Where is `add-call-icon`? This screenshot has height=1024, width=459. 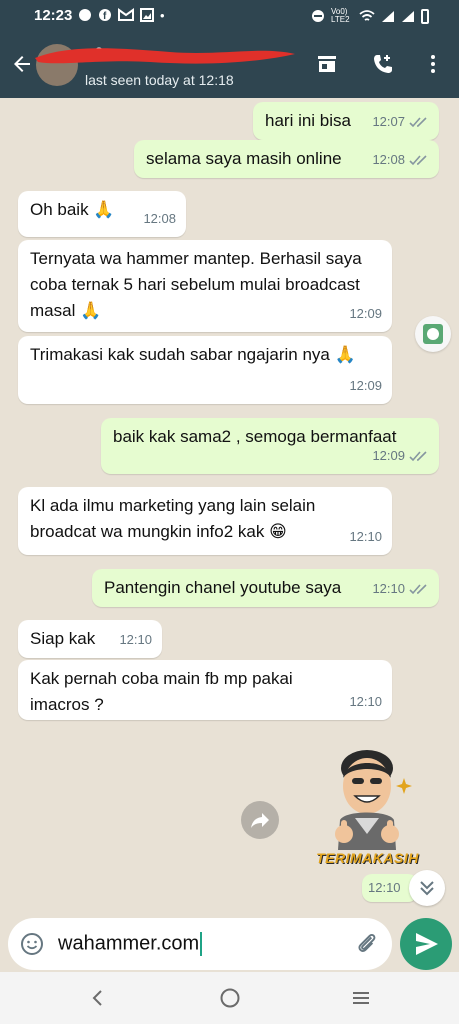
add-call-icon is located at coordinates (383, 64).